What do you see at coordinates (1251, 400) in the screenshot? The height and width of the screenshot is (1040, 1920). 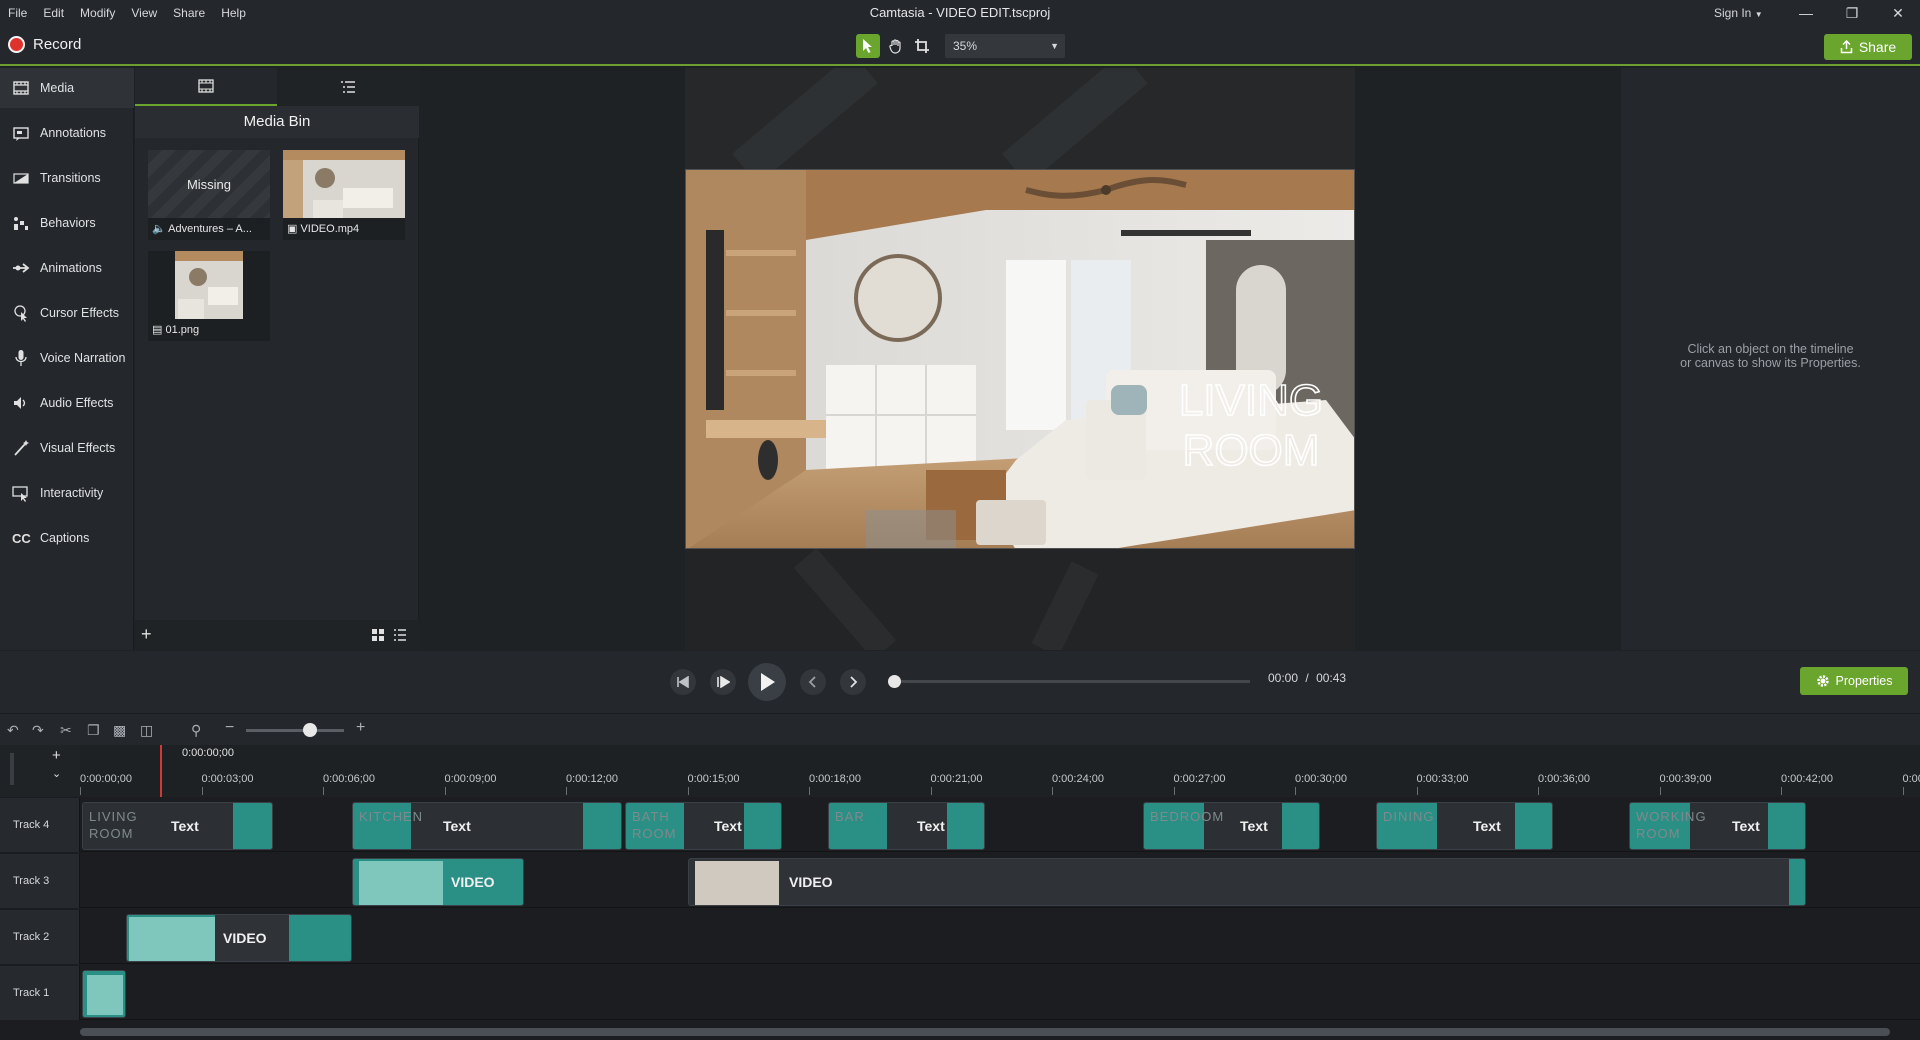 I see `canvas-title-line1: LIVING` at bounding box center [1251, 400].